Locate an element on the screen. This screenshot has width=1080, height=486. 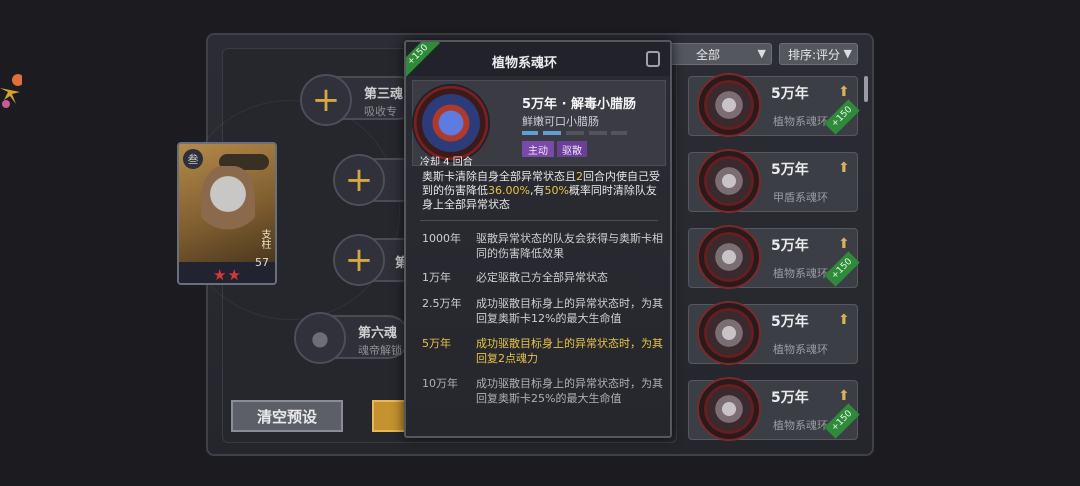
skill-icon is located at coordinates (451, 123).